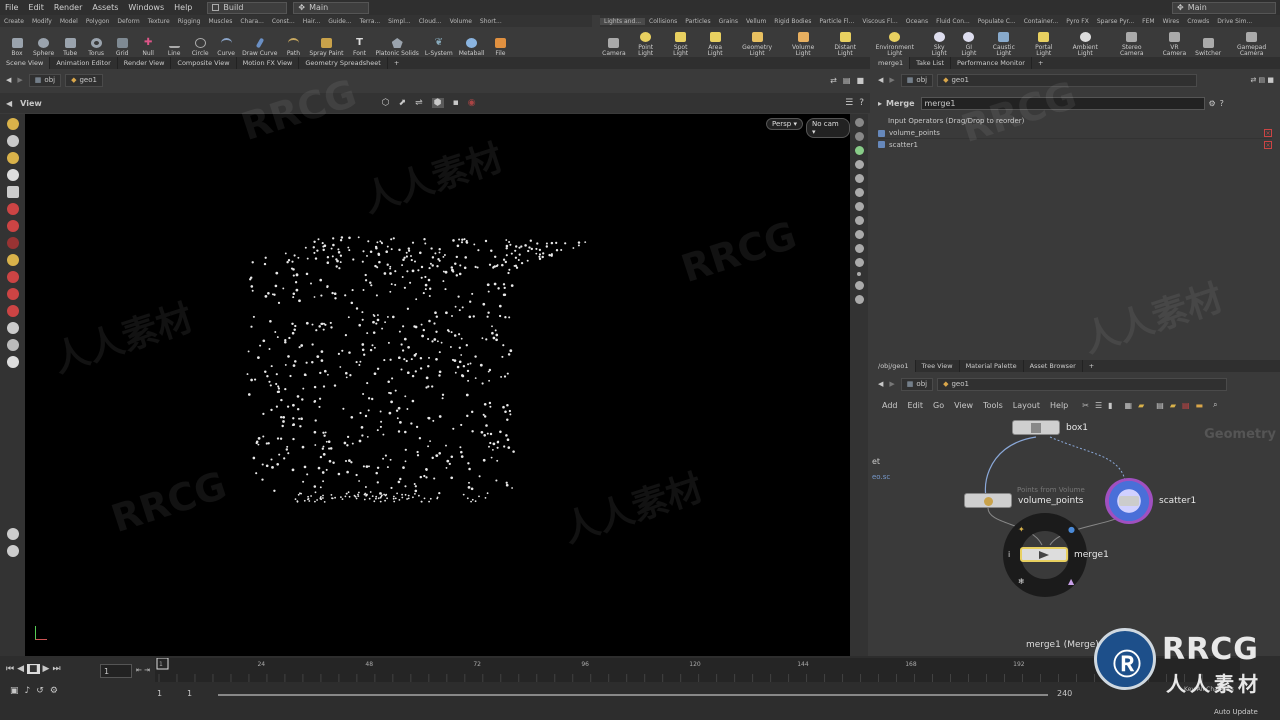 The width and height of the screenshot is (1280, 720). What do you see at coordinates (1077, 21) in the screenshot?
I see `shelf-tab: Pyro FX` at bounding box center [1077, 21].